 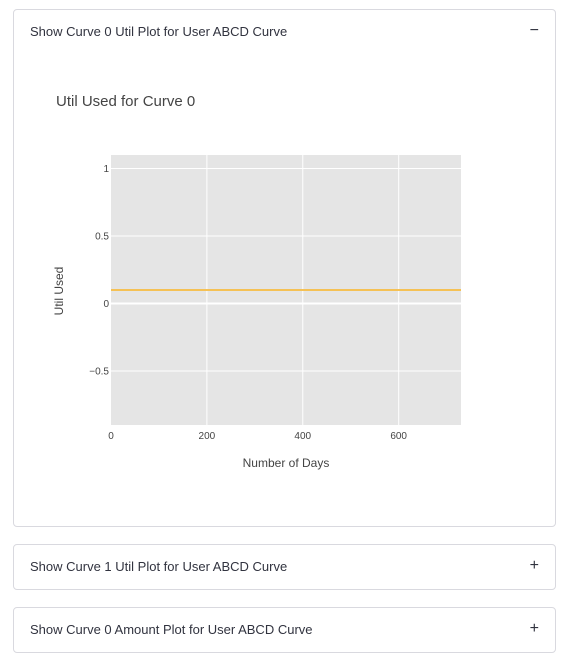 What do you see at coordinates (207, 436) in the screenshot?
I see `x-tick-label: 200` at bounding box center [207, 436].